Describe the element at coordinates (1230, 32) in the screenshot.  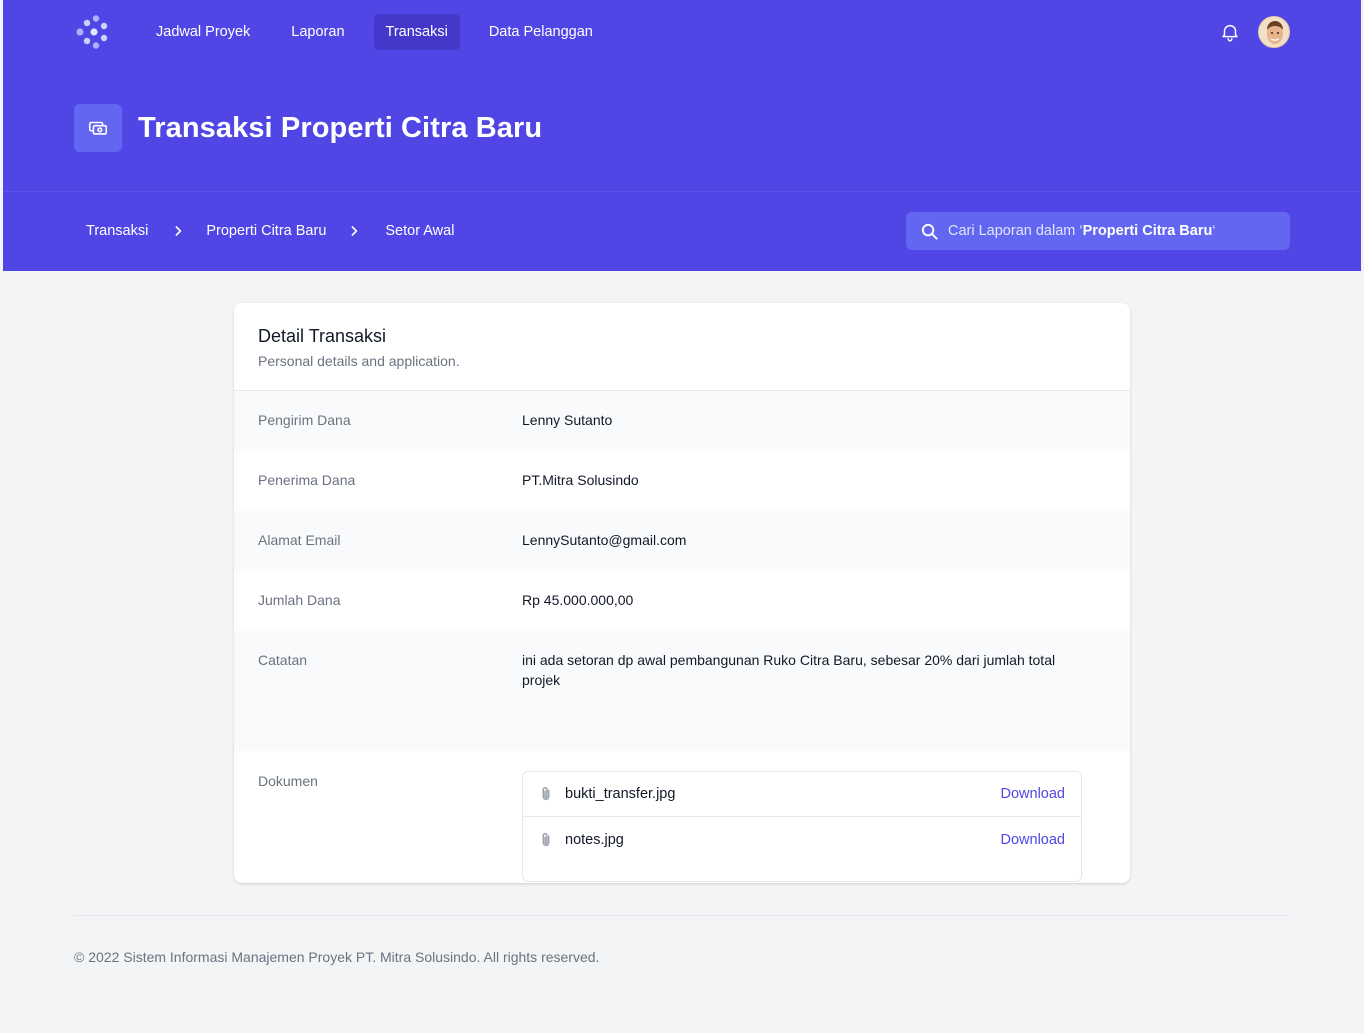
I see `bell-icon` at that location.